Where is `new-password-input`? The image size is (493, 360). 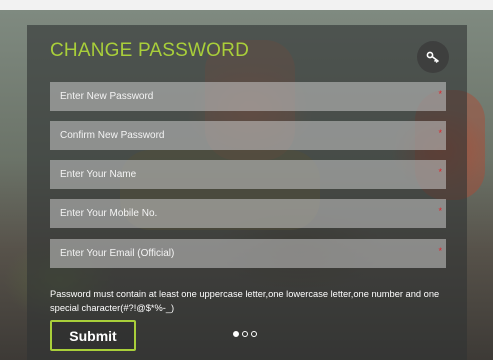 new-password-input is located at coordinates (248, 96).